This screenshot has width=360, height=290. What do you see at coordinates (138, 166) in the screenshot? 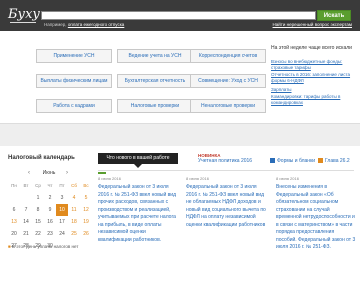
I see `tab-pointer-icon` at bounding box center [138, 166].